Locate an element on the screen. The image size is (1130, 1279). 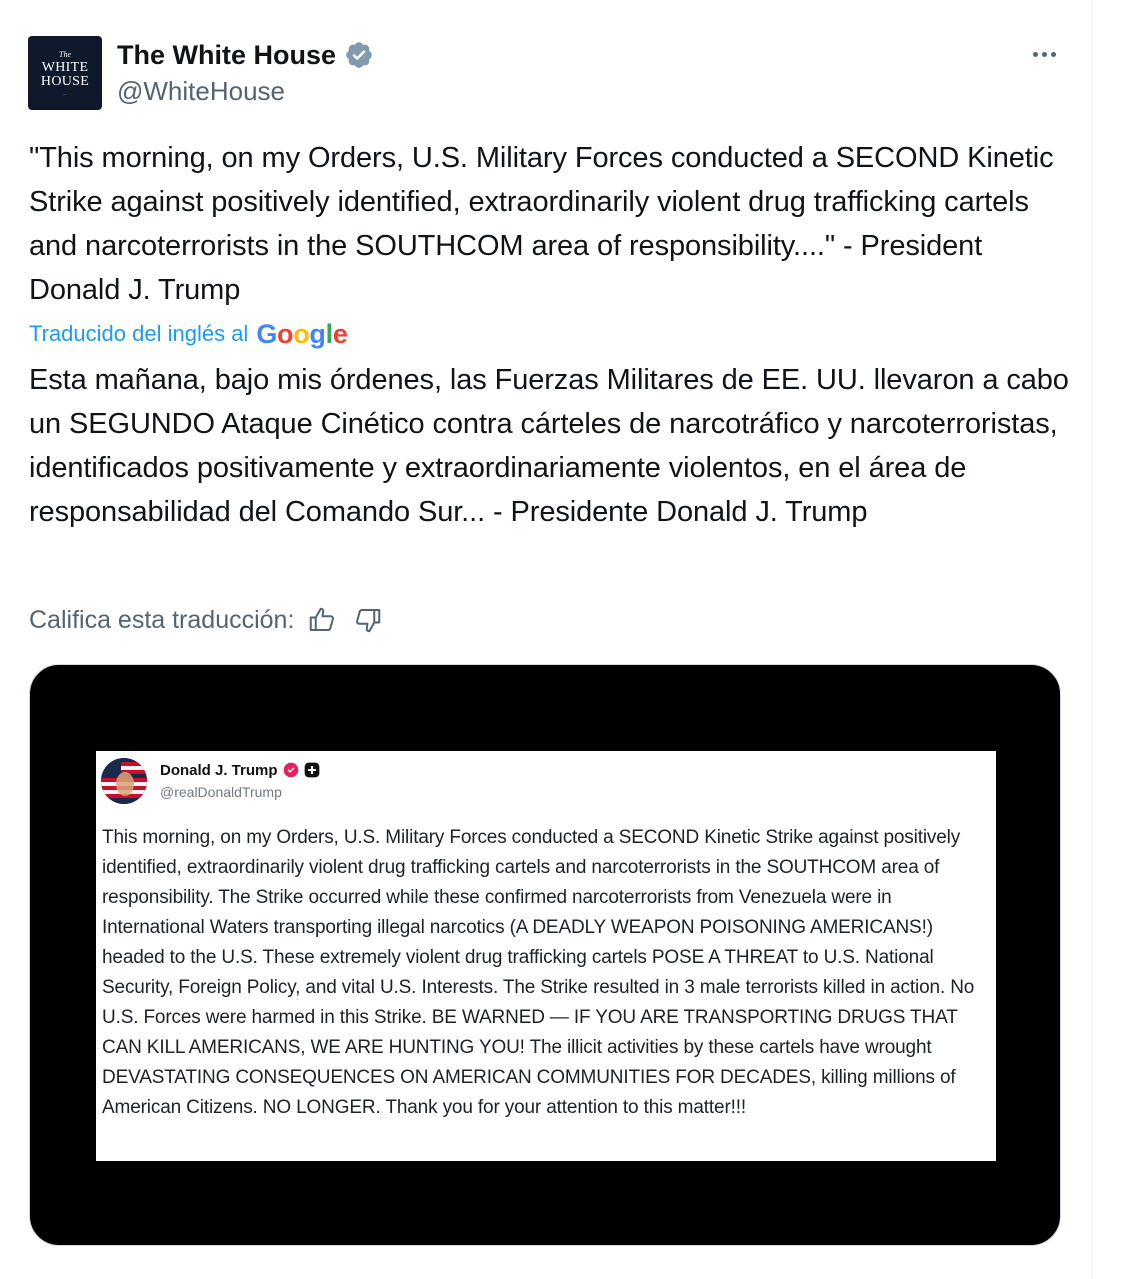
avatar-text-white: WHITE is located at coordinates (65, 67).